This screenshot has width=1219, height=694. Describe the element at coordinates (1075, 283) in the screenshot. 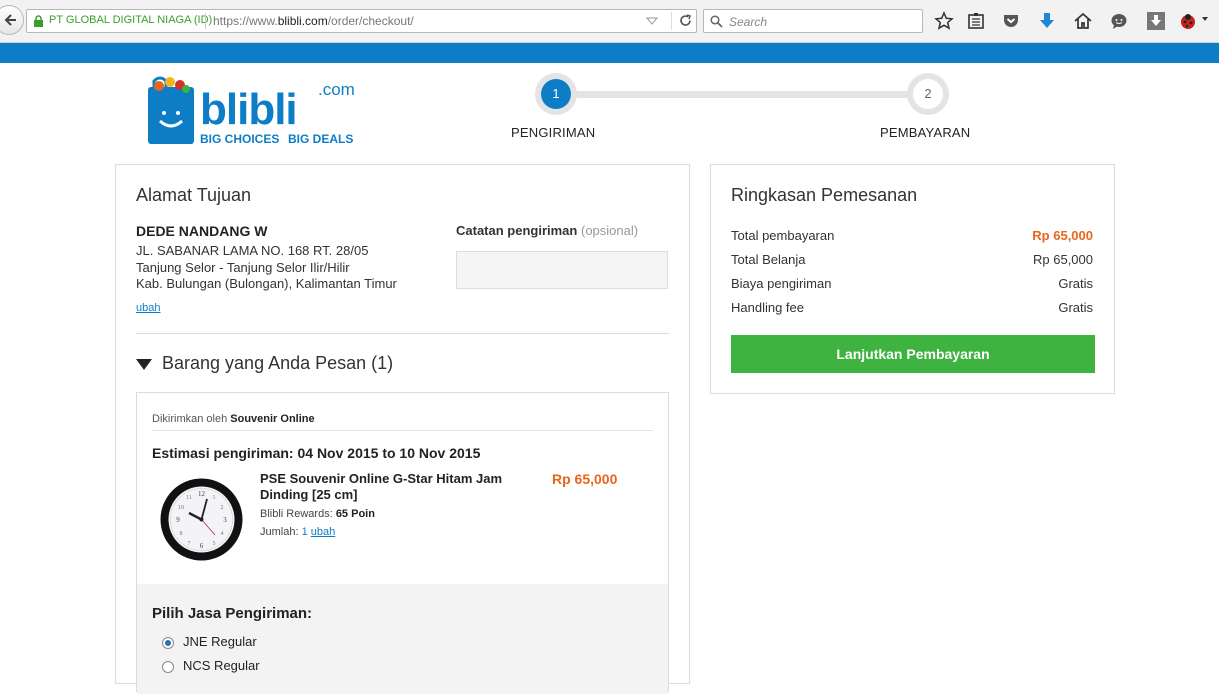

I see `summary-shipping-cost-value: Gratis` at that location.